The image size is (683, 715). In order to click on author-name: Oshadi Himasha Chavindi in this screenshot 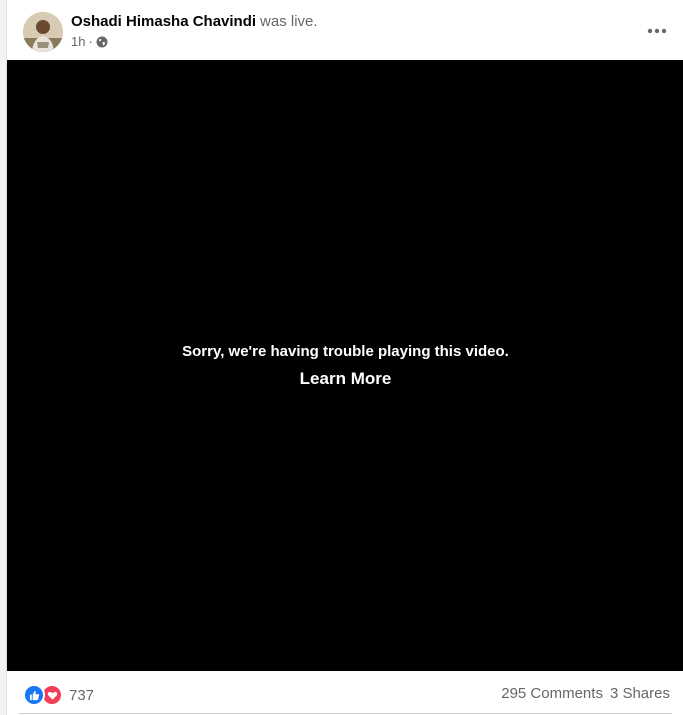, I will do `click(163, 21)`.